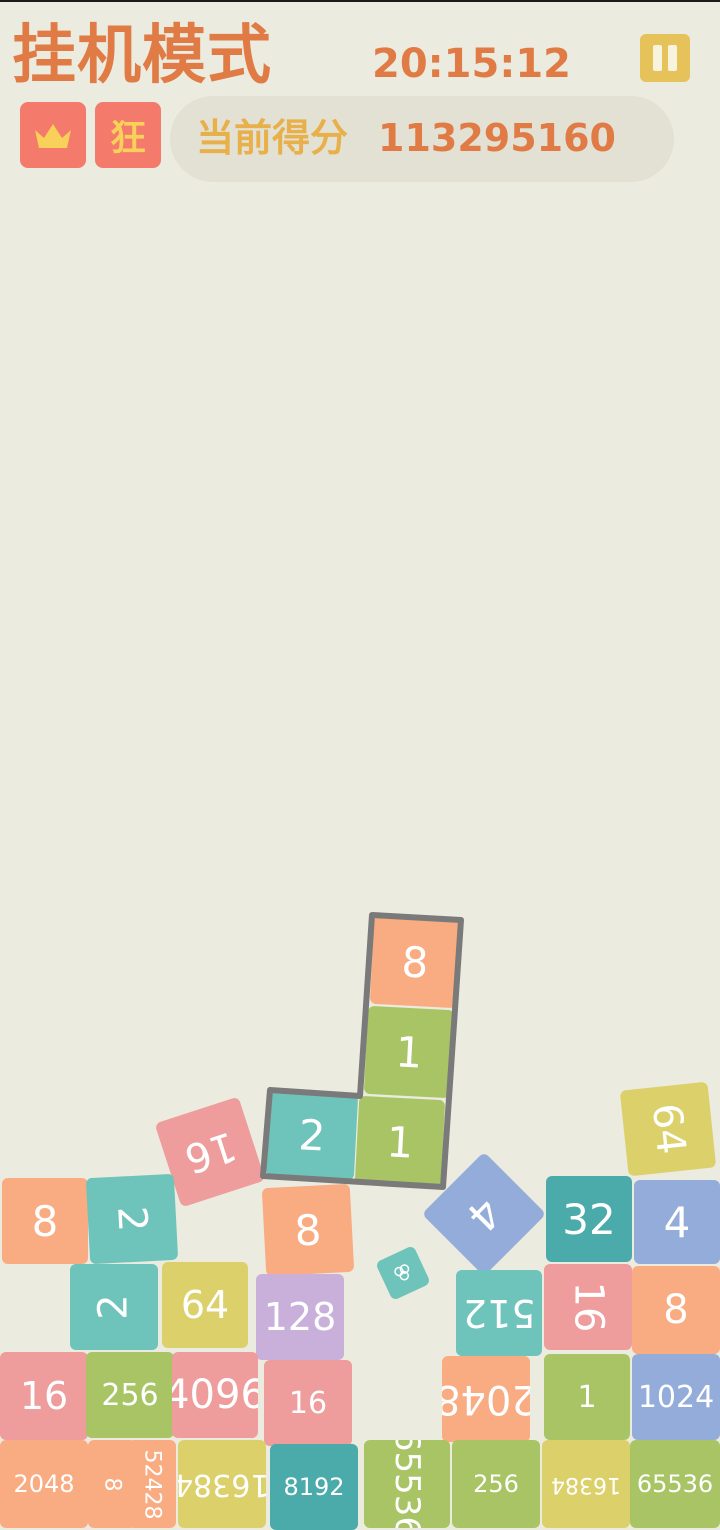 The image size is (720, 1530). Describe the element at coordinates (362, 1051) in the screenshot. I see `active-piece-outline` at that location.